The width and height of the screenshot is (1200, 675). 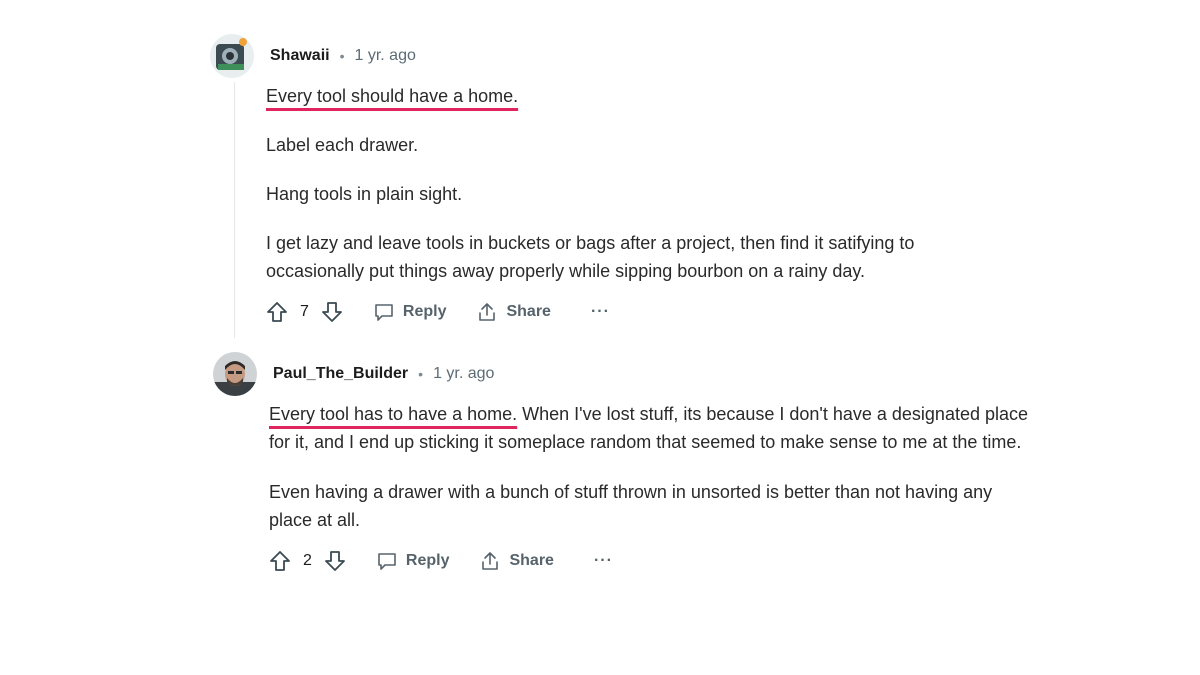 I want to click on author-name: Paul_The_Builder, so click(x=340, y=374).